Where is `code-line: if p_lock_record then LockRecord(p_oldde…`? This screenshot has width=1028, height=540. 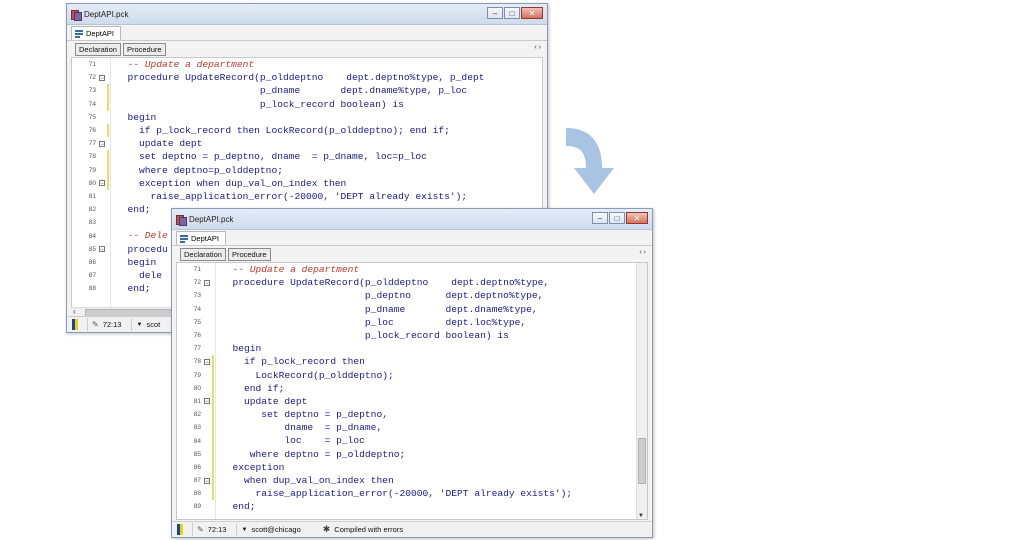 code-line: if p_lock_record then LockRecord(p_oldde… is located at coordinates (283, 130).